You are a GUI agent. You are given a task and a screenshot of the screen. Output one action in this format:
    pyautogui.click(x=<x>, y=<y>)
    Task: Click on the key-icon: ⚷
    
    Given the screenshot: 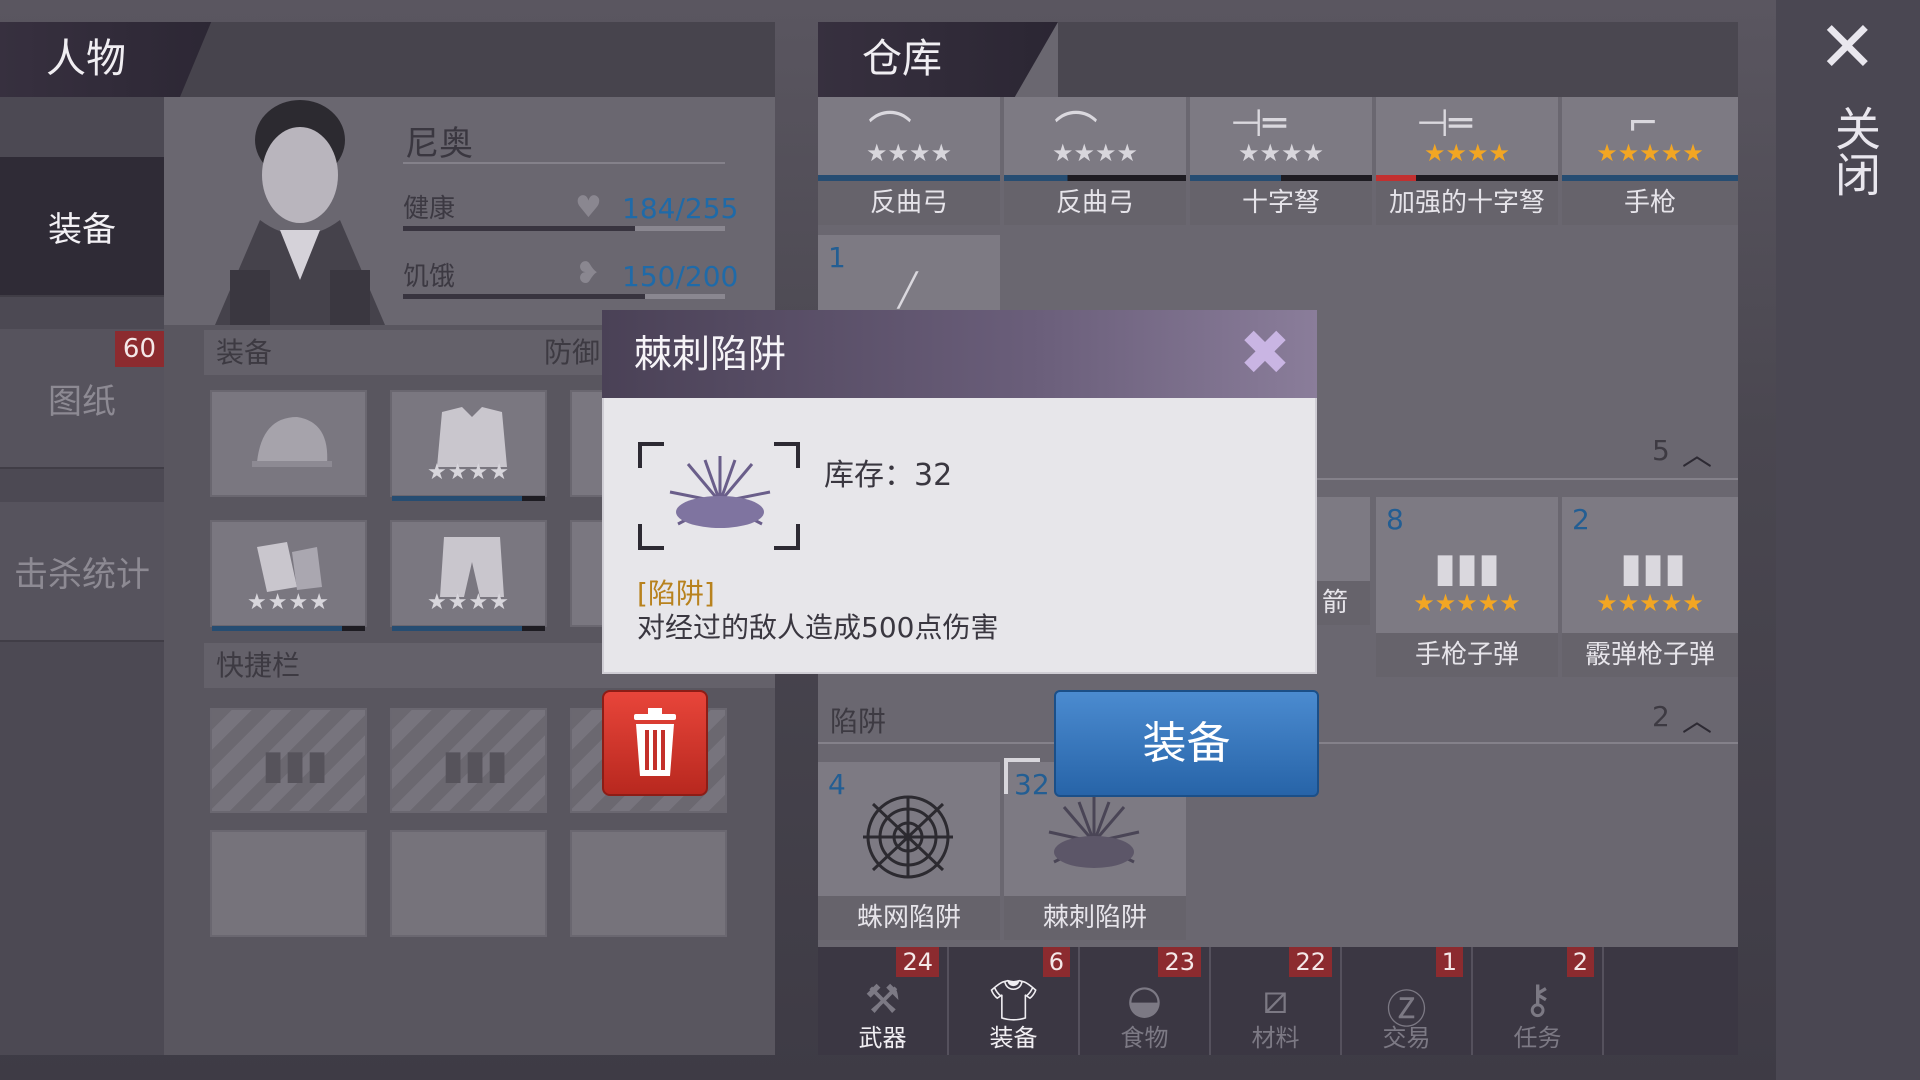 What is the action you would take?
    pyautogui.click(x=1537, y=1000)
    